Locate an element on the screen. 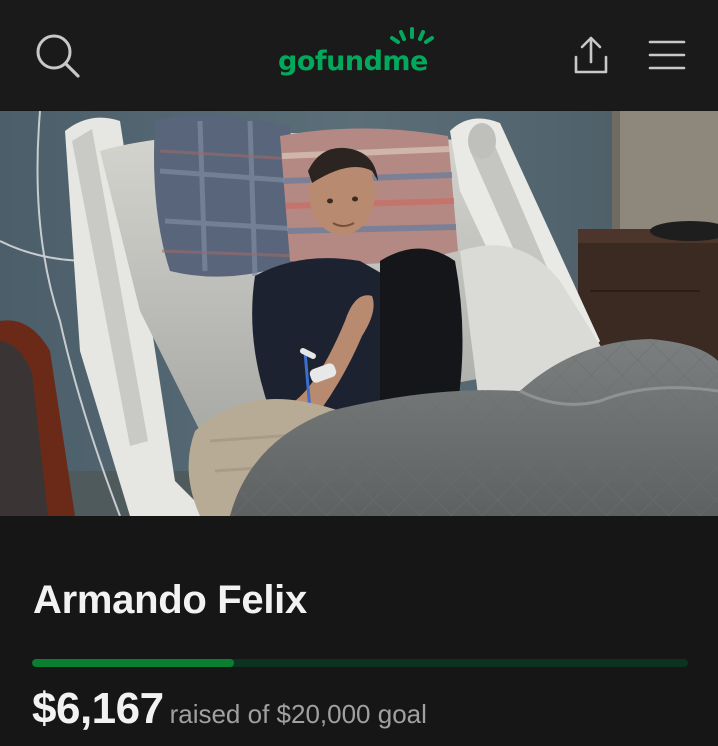 This screenshot has height=746, width=718. menu-button is located at coordinates (667, 55).